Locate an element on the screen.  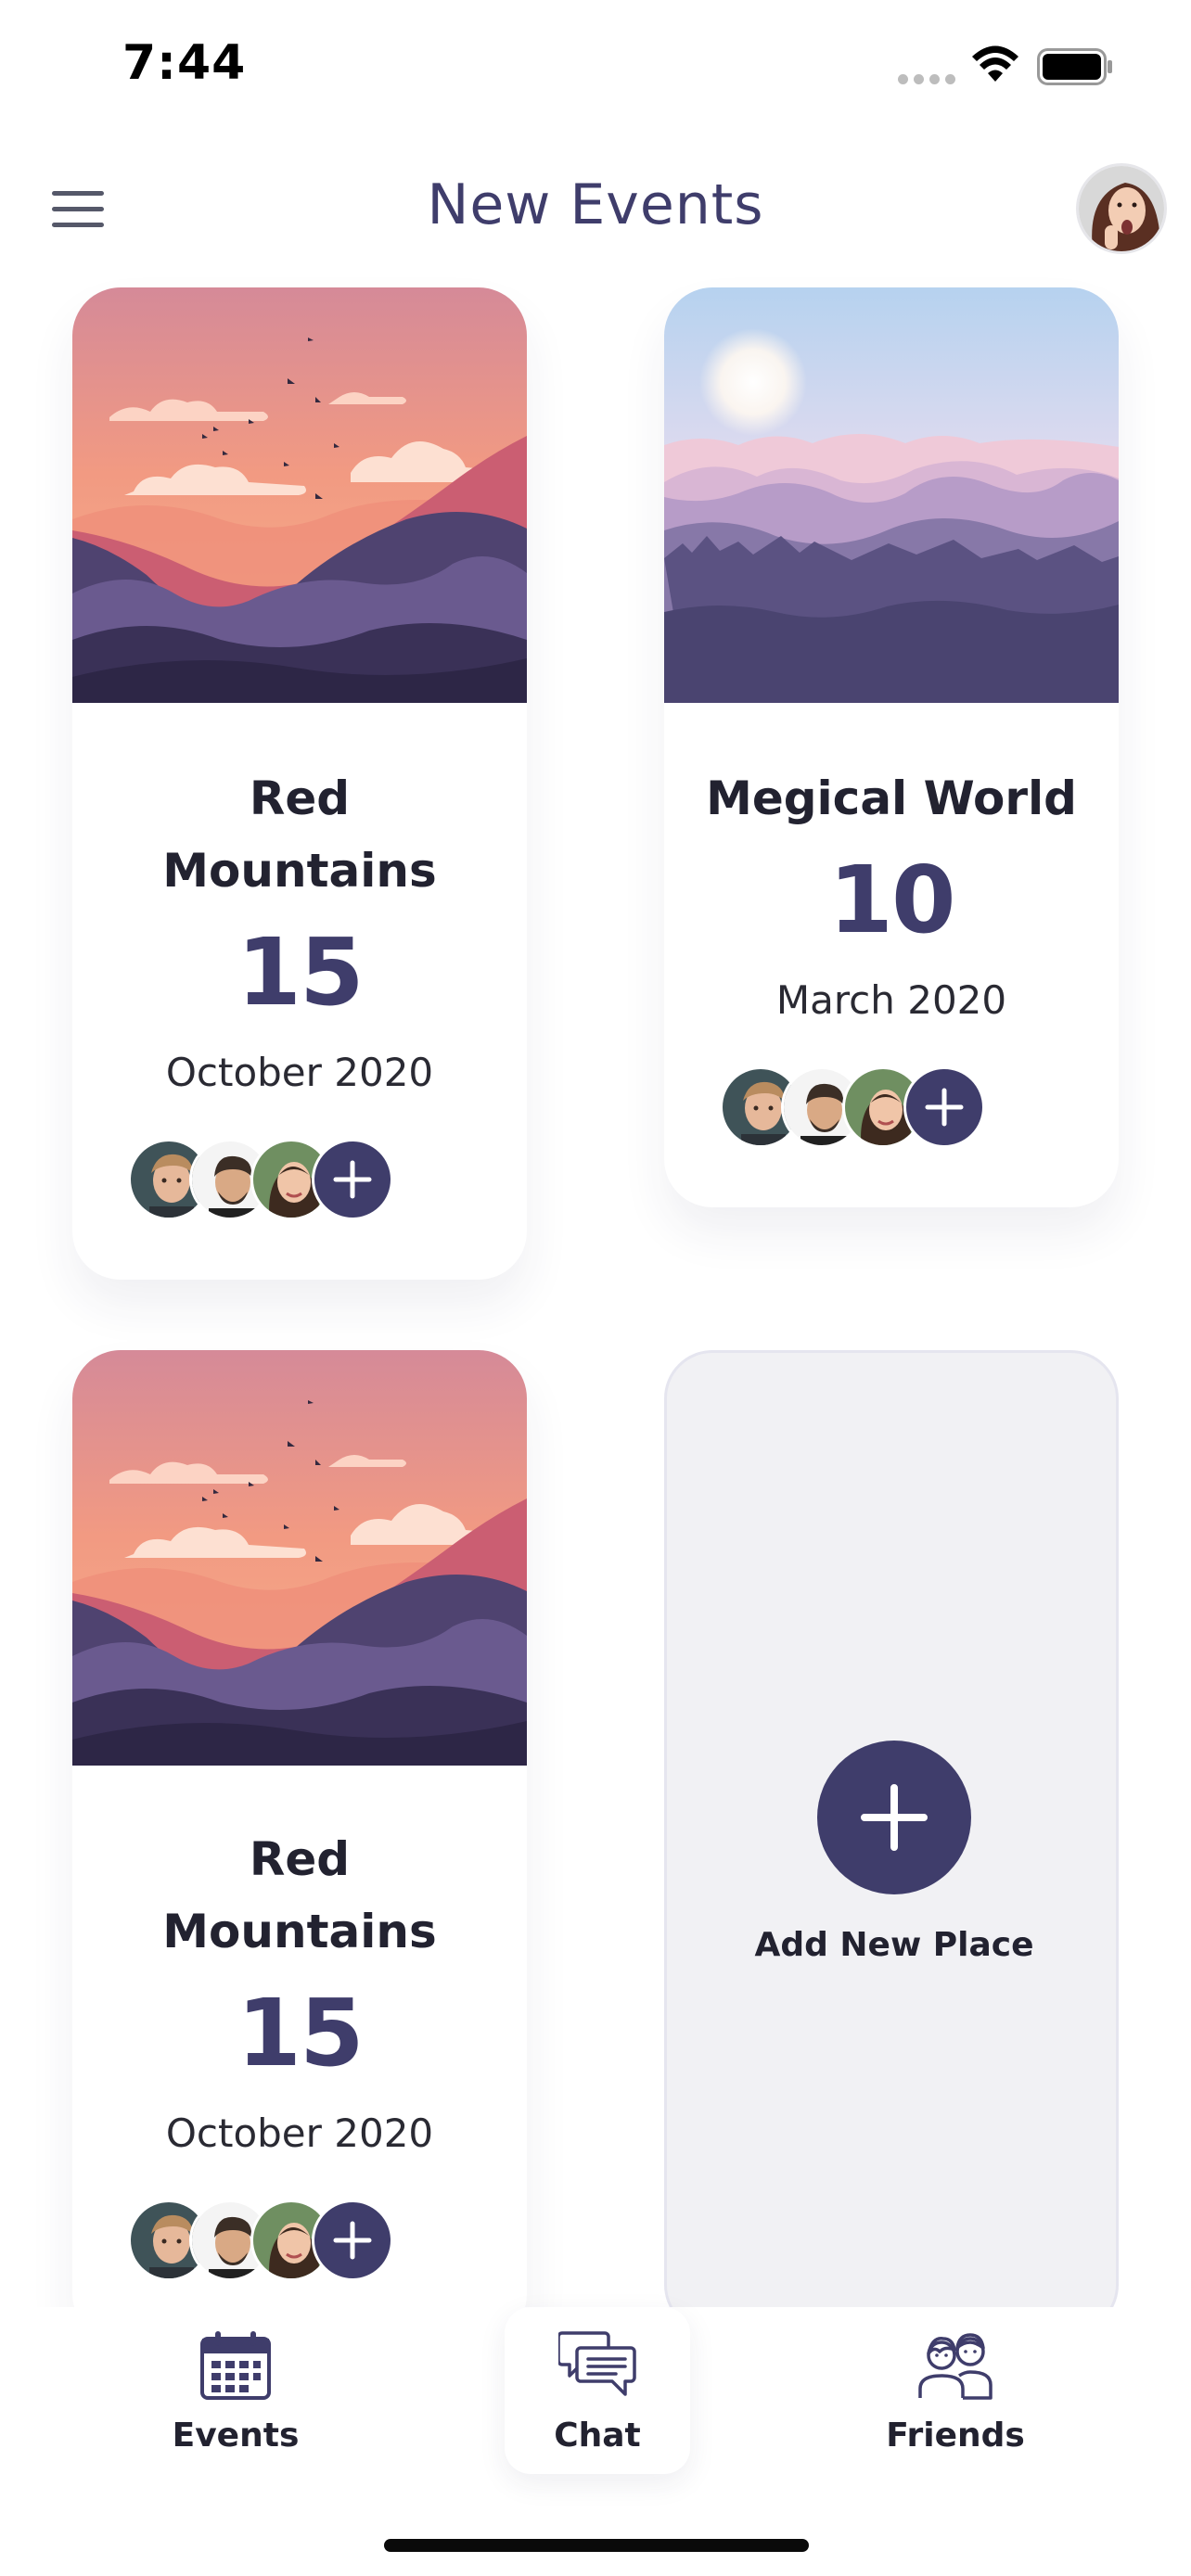
event-card: Megical World 10 March 2020 is located at coordinates (892, 747).